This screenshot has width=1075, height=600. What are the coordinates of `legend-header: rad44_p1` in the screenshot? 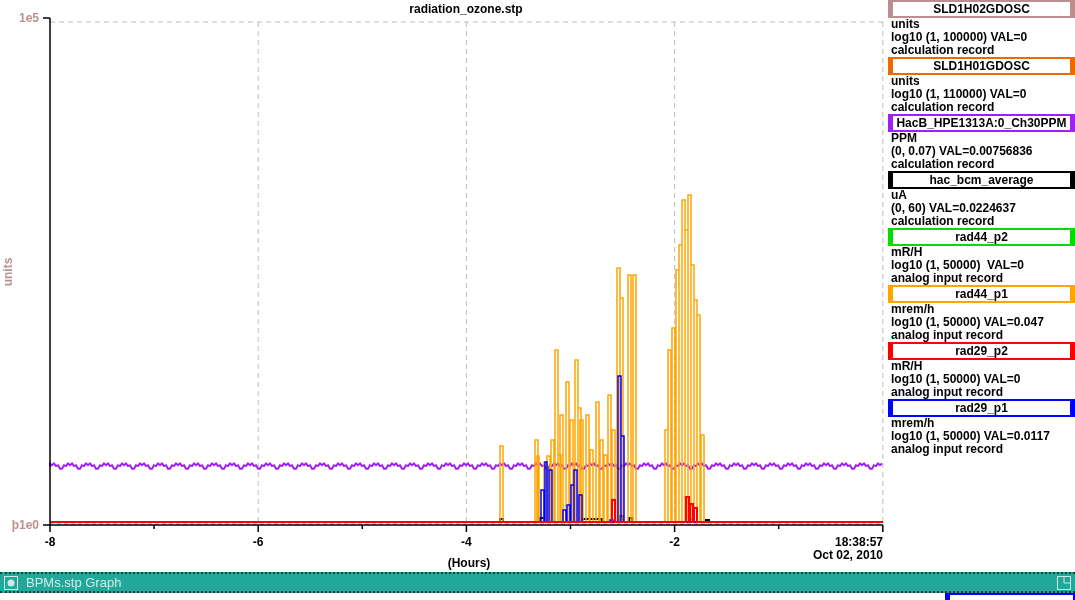 It's located at (981, 294).